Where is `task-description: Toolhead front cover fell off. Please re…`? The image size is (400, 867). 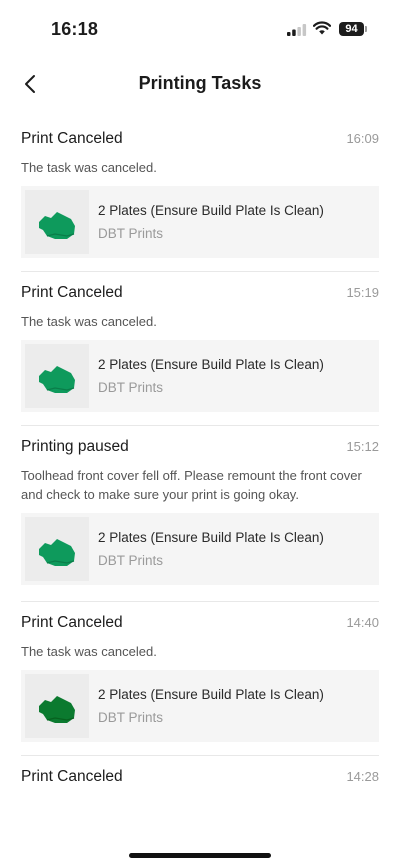
task-description: Toolhead front cover fell off. Please re… is located at coordinates (191, 485).